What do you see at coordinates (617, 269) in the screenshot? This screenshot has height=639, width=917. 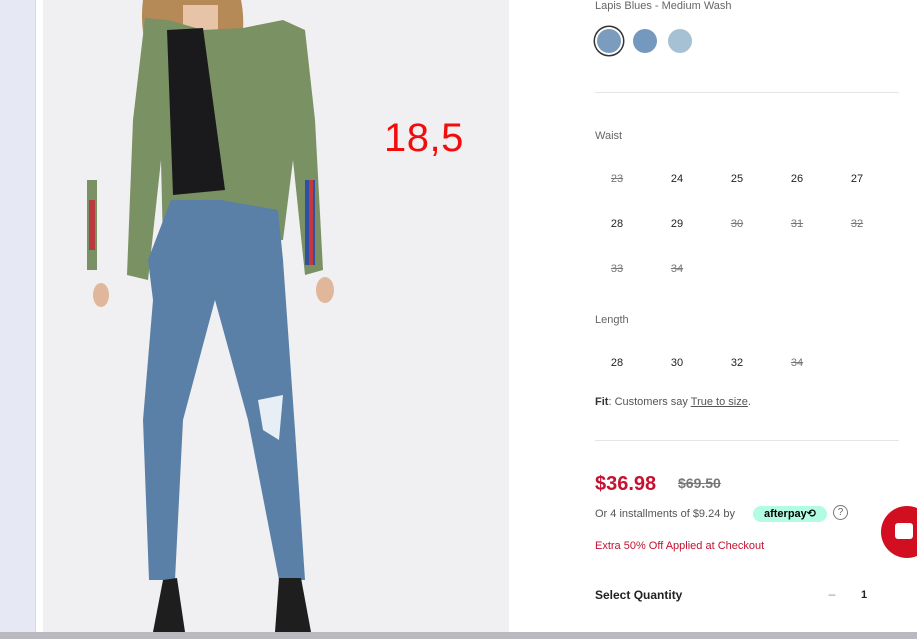 I see `waist-size-33: 33` at bounding box center [617, 269].